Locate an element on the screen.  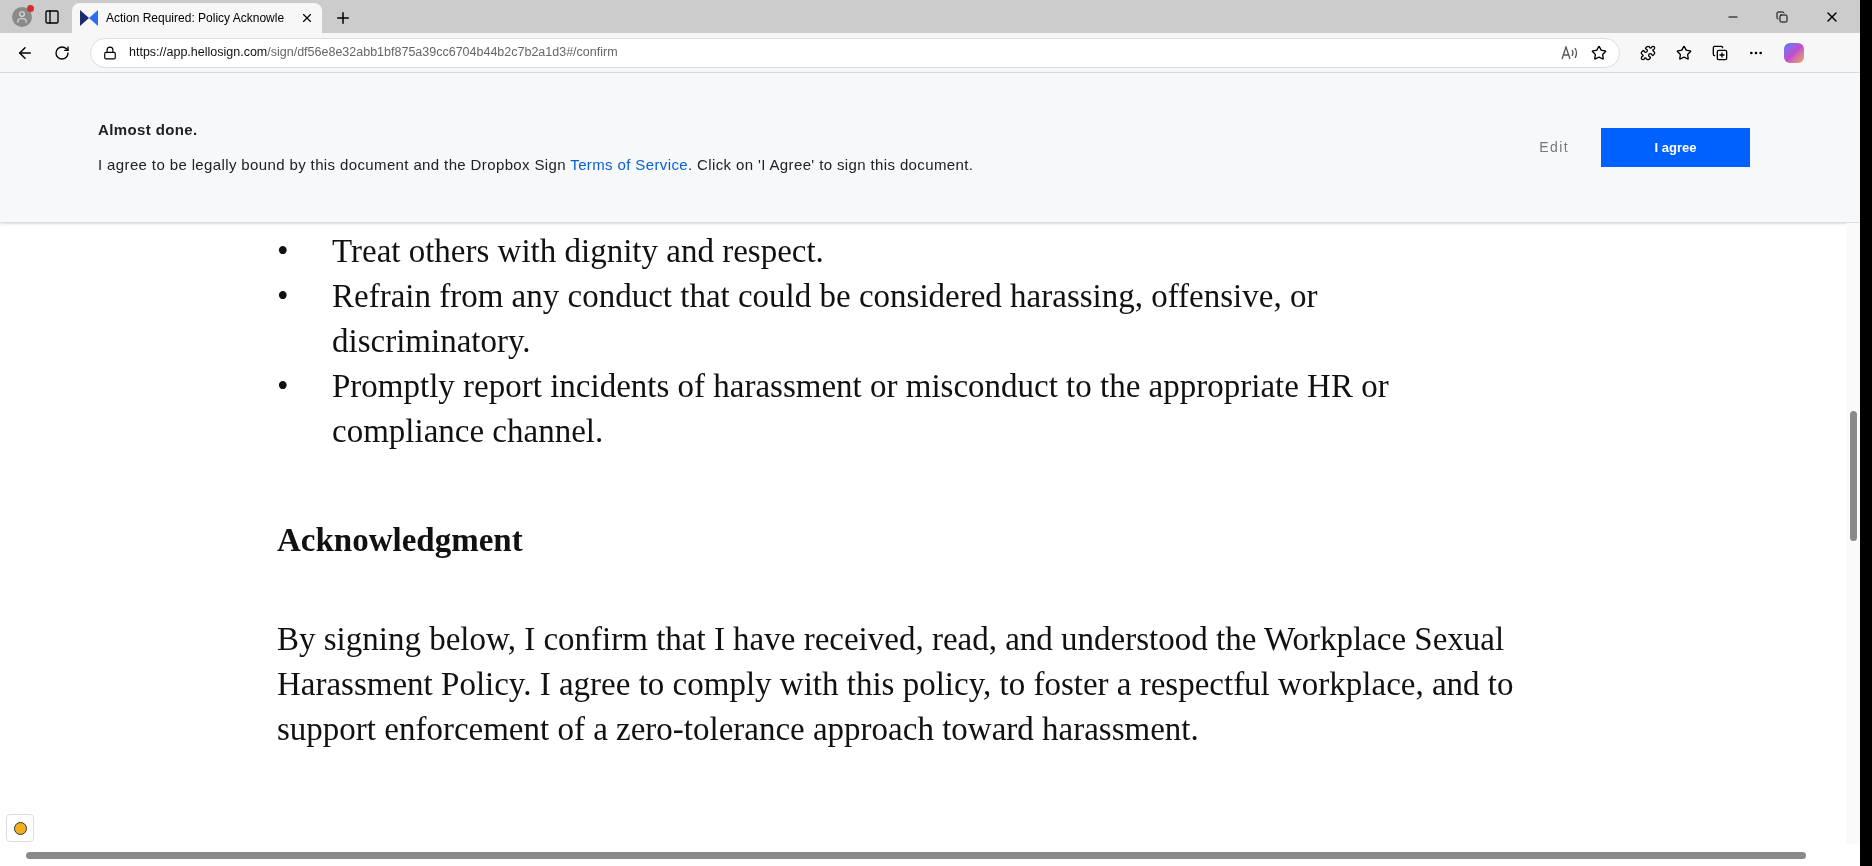
browser-tab: Action Required: Policy Acknowle is located at coordinates (197, 18).